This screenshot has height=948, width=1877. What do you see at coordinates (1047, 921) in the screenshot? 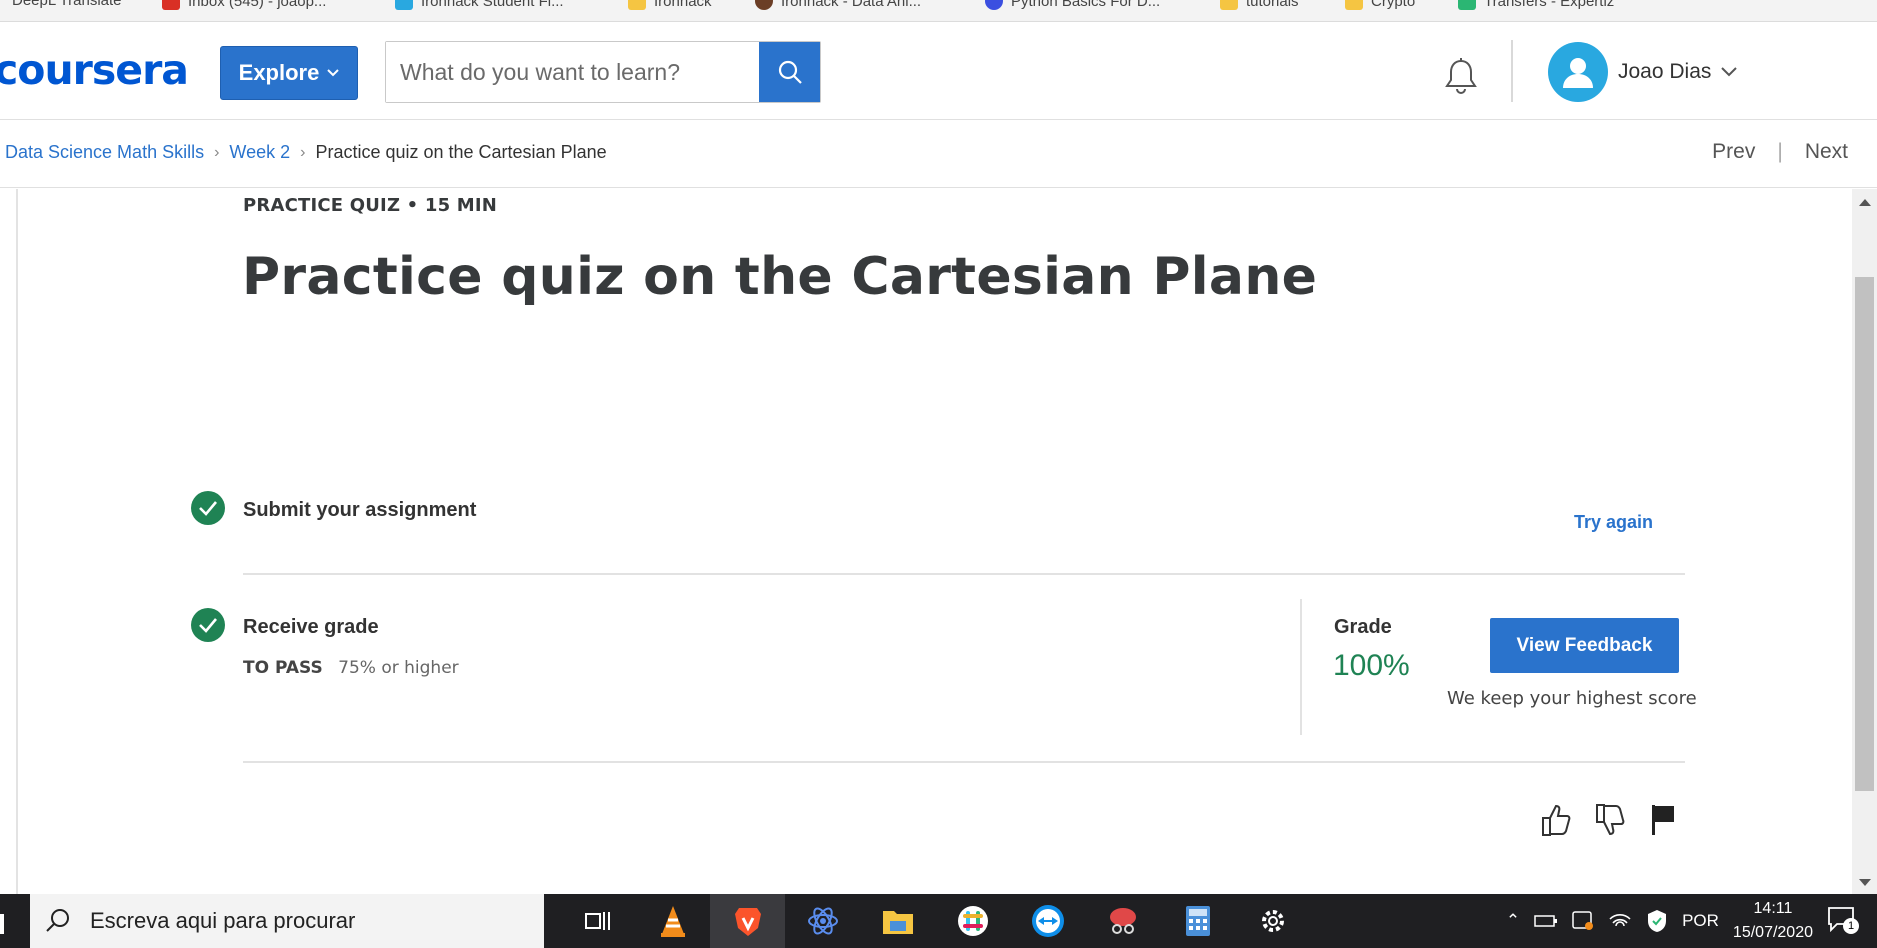
I see `teamviewer-icon` at bounding box center [1047, 921].